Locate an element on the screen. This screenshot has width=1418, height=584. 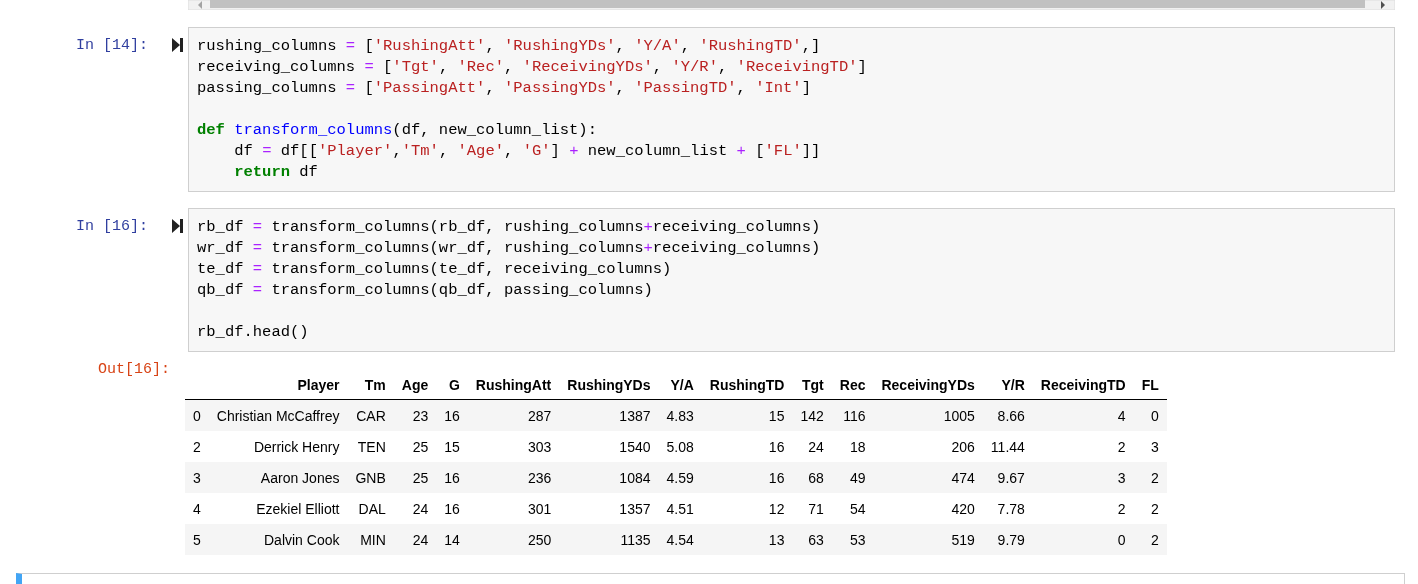
table-cell: MIN is located at coordinates (370, 539).